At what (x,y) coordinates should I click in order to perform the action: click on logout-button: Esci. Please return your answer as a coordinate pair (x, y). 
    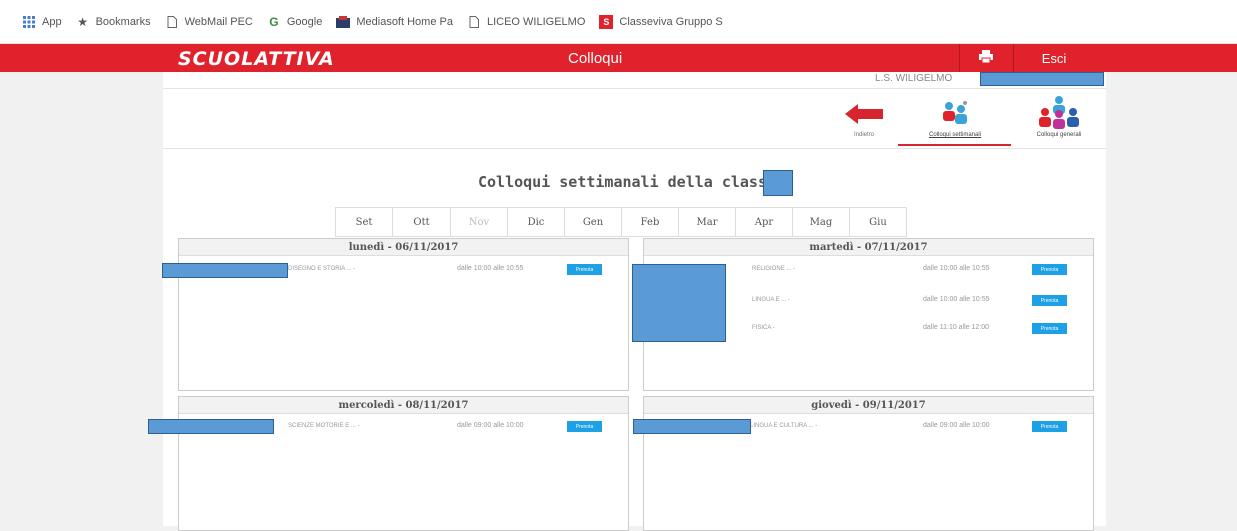
    Looking at the image, I should click on (1054, 58).